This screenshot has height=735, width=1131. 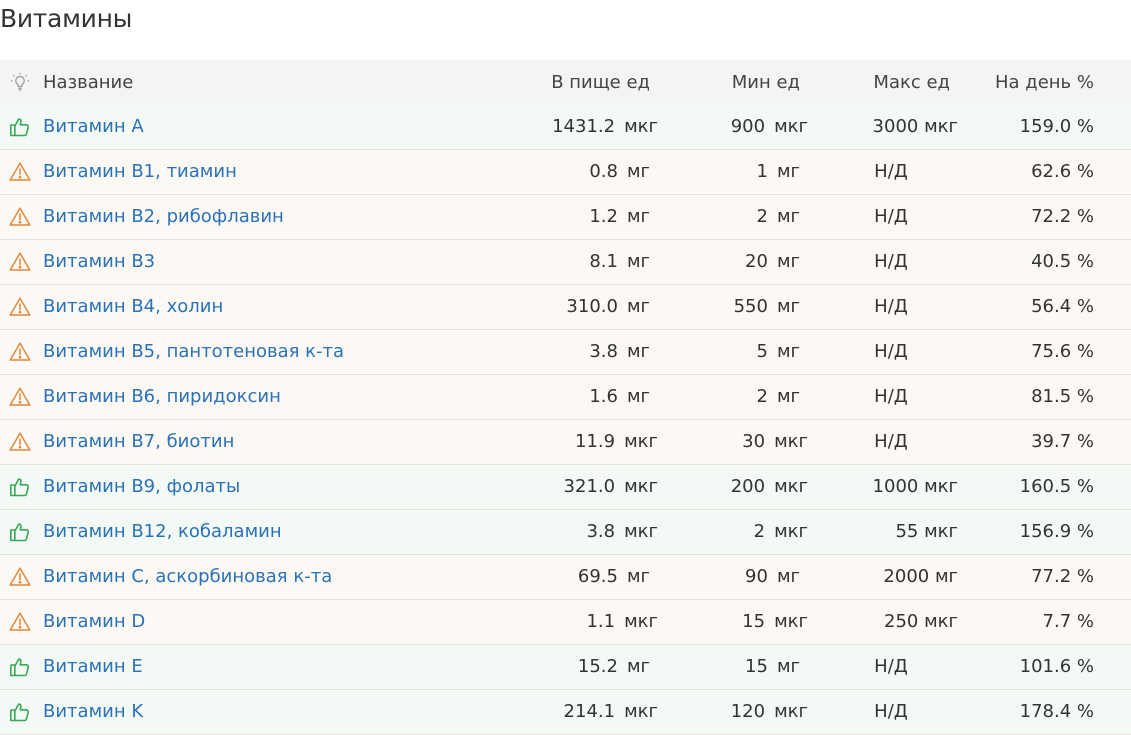 I want to click on vitamin-name-link: Витамин C, аскорбиновая к-та, so click(x=187, y=576).